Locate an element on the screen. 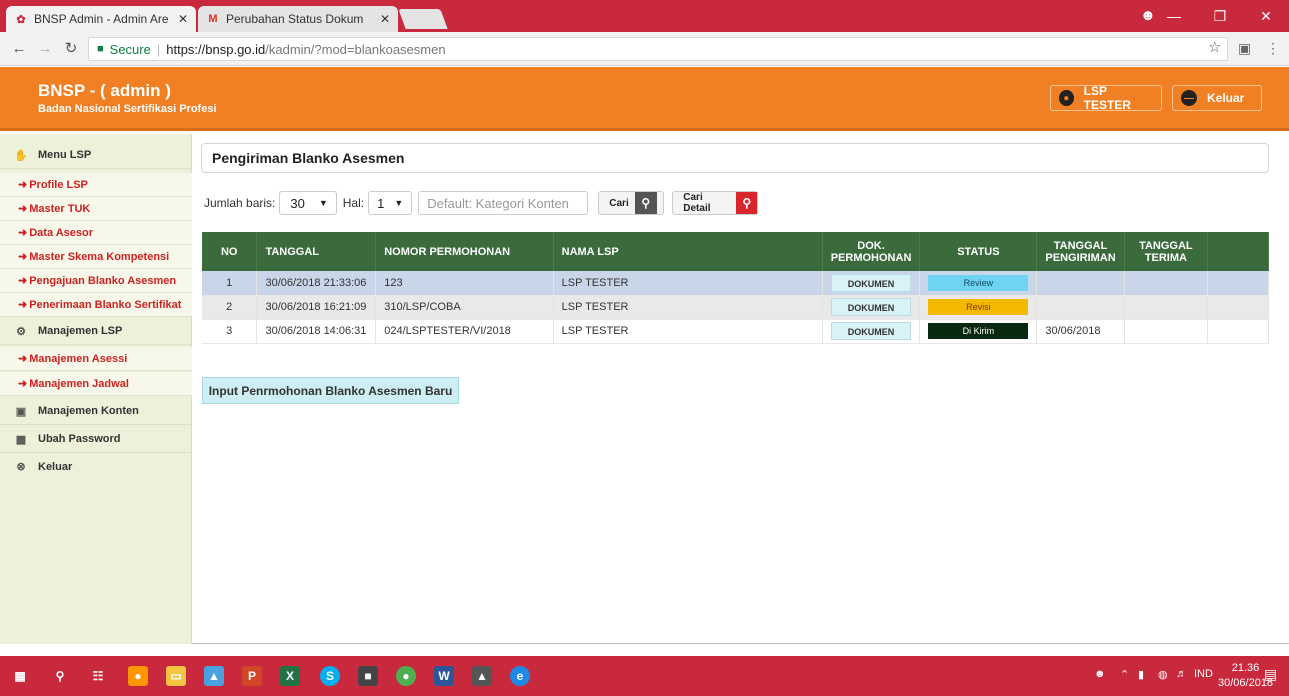  content-icon: ▣ is located at coordinates (21, 411).